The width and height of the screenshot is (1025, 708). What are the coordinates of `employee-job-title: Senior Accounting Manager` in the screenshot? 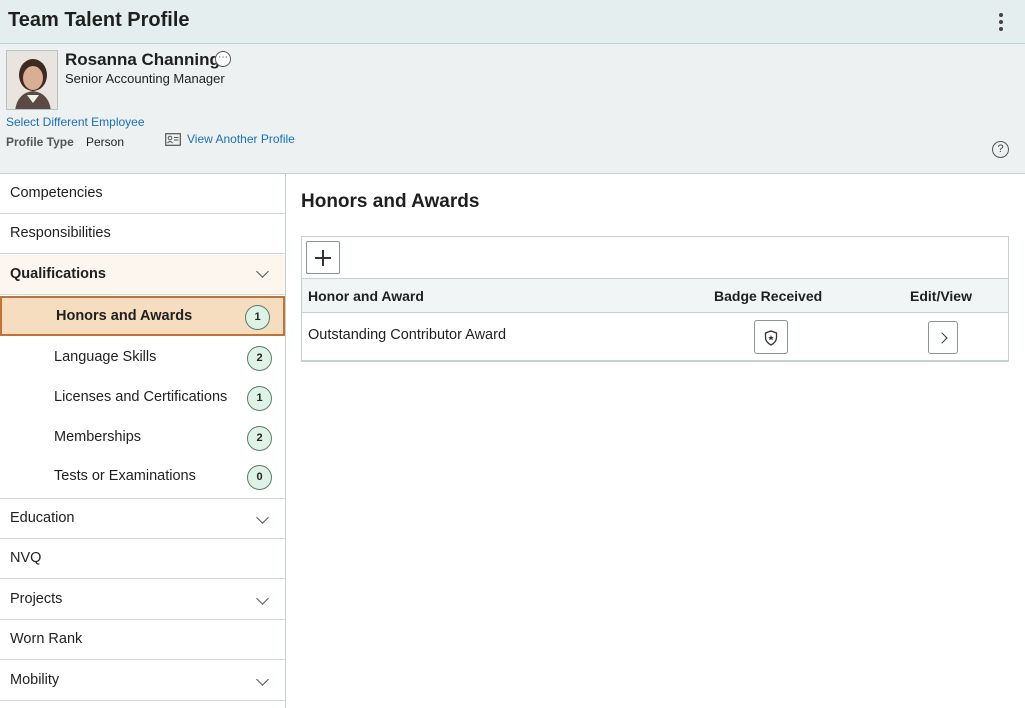 It's located at (145, 78).